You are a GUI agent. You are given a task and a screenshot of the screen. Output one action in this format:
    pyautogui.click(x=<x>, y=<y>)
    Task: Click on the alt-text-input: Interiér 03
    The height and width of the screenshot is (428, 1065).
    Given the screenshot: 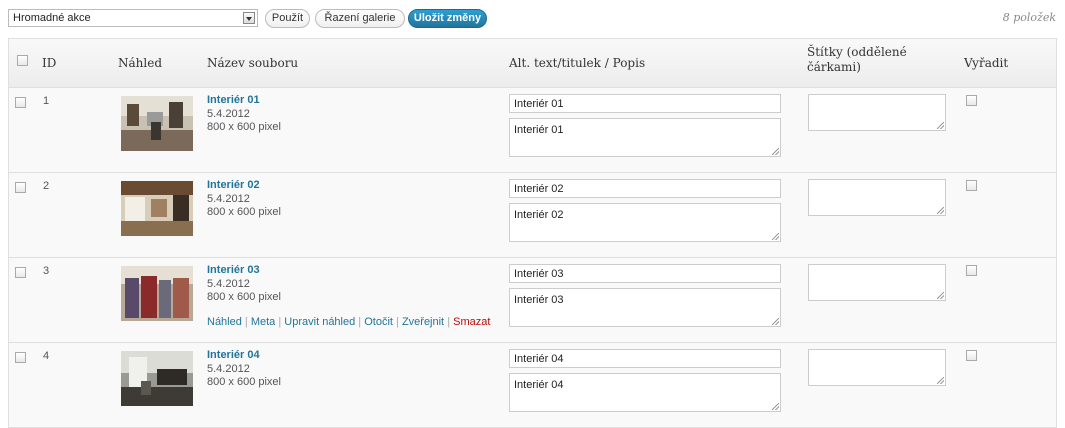 What is the action you would take?
    pyautogui.click(x=645, y=273)
    